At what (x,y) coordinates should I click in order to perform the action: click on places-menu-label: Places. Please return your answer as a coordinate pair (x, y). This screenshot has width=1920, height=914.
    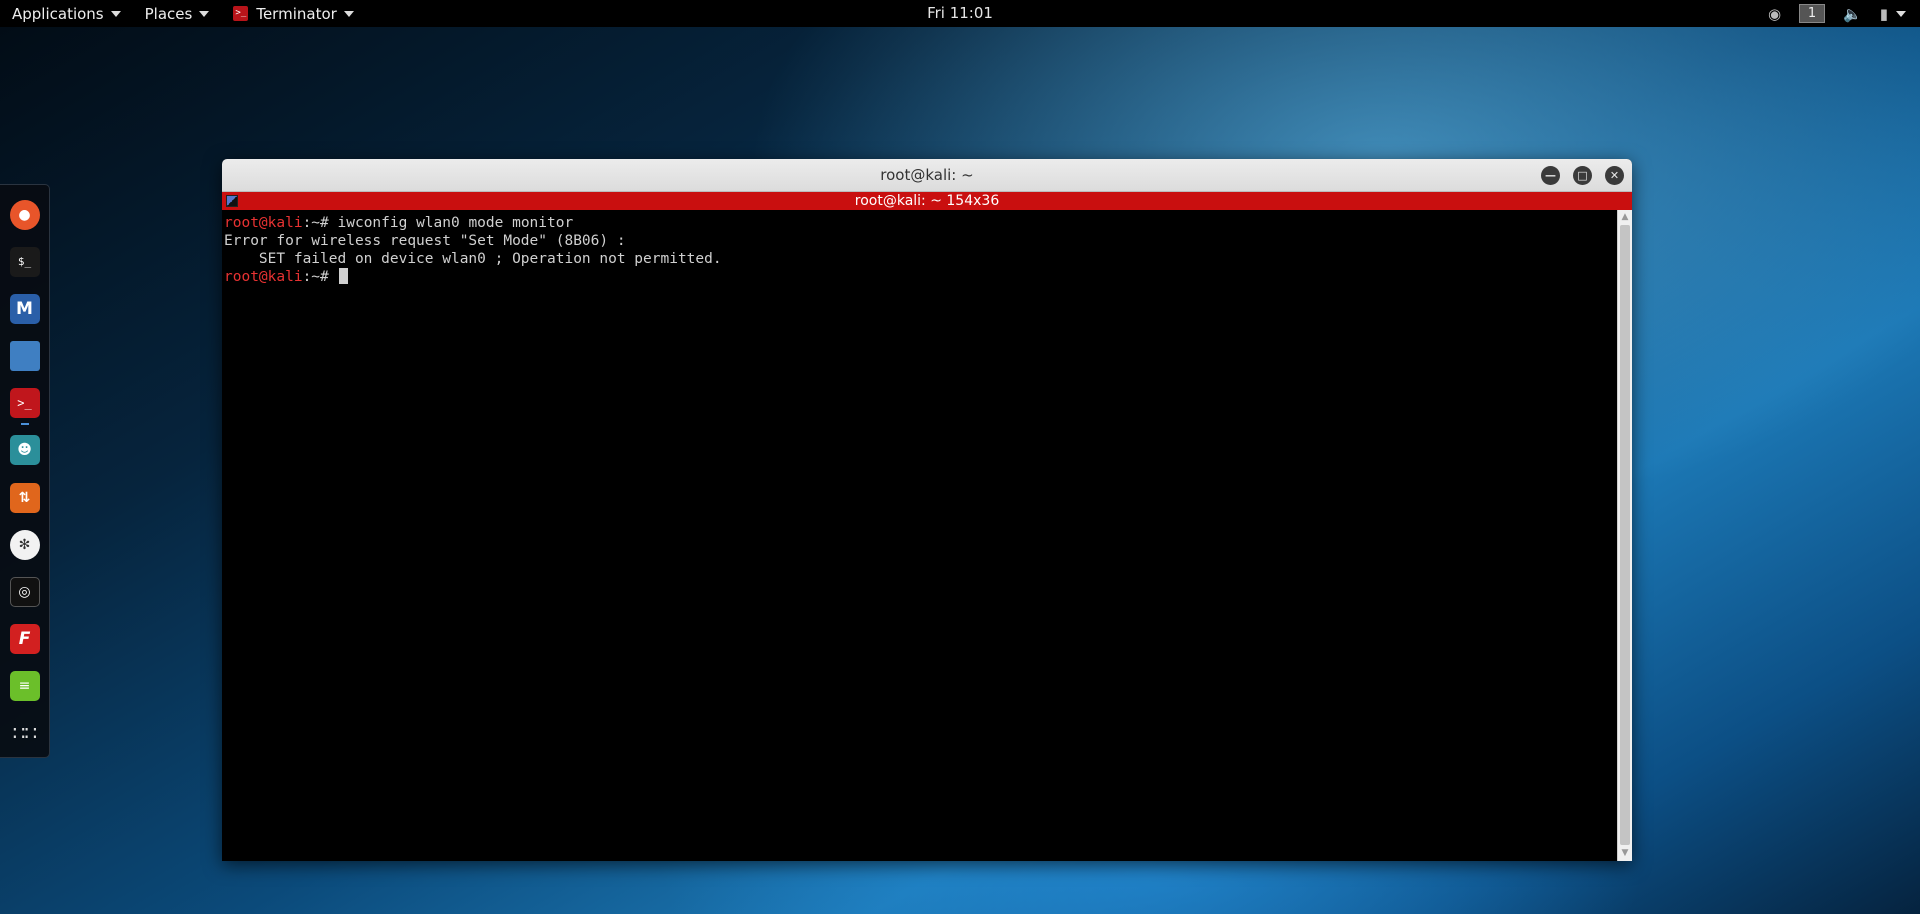
    Looking at the image, I should click on (168, 13).